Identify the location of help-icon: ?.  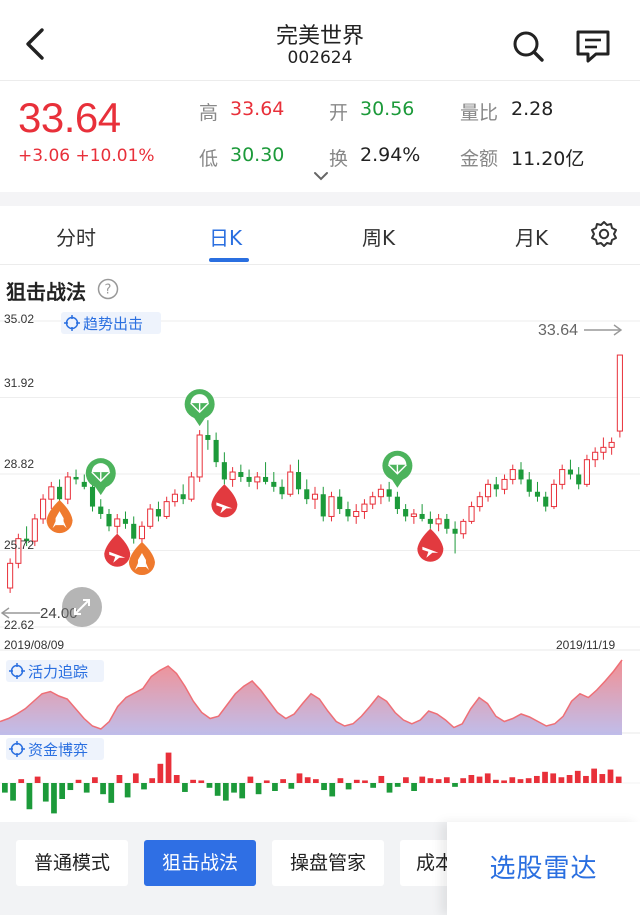
(108, 289).